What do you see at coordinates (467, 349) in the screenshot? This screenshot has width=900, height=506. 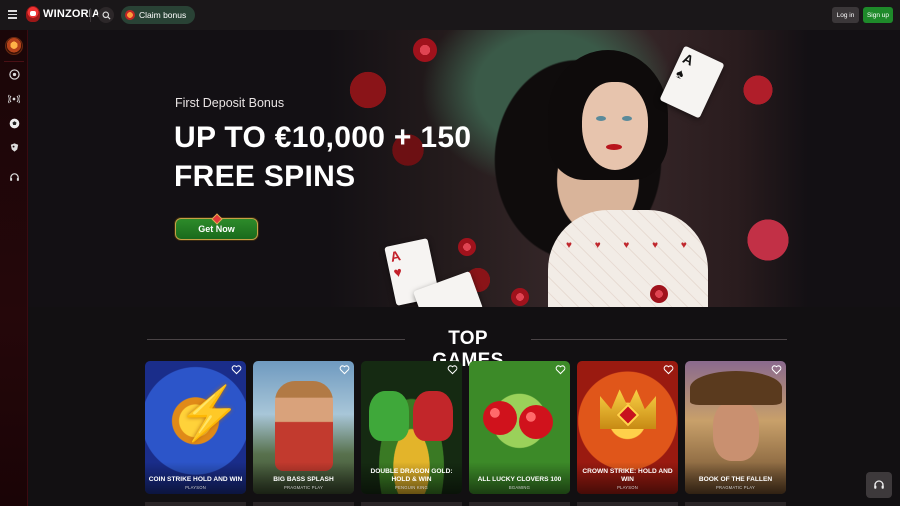 I see `top-games-header: TOP GAMES` at bounding box center [467, 349].